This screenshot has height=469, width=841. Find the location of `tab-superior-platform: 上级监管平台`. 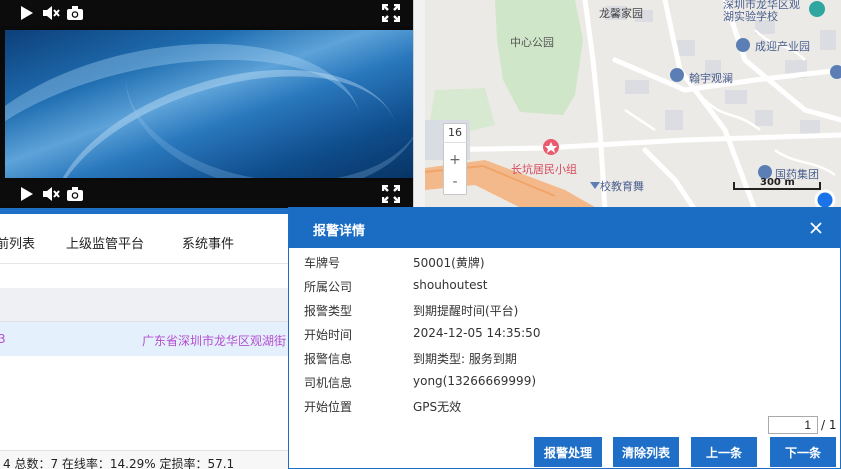

tab-superior-platform: 上级监管平台 is located at coordinates (105, 242).